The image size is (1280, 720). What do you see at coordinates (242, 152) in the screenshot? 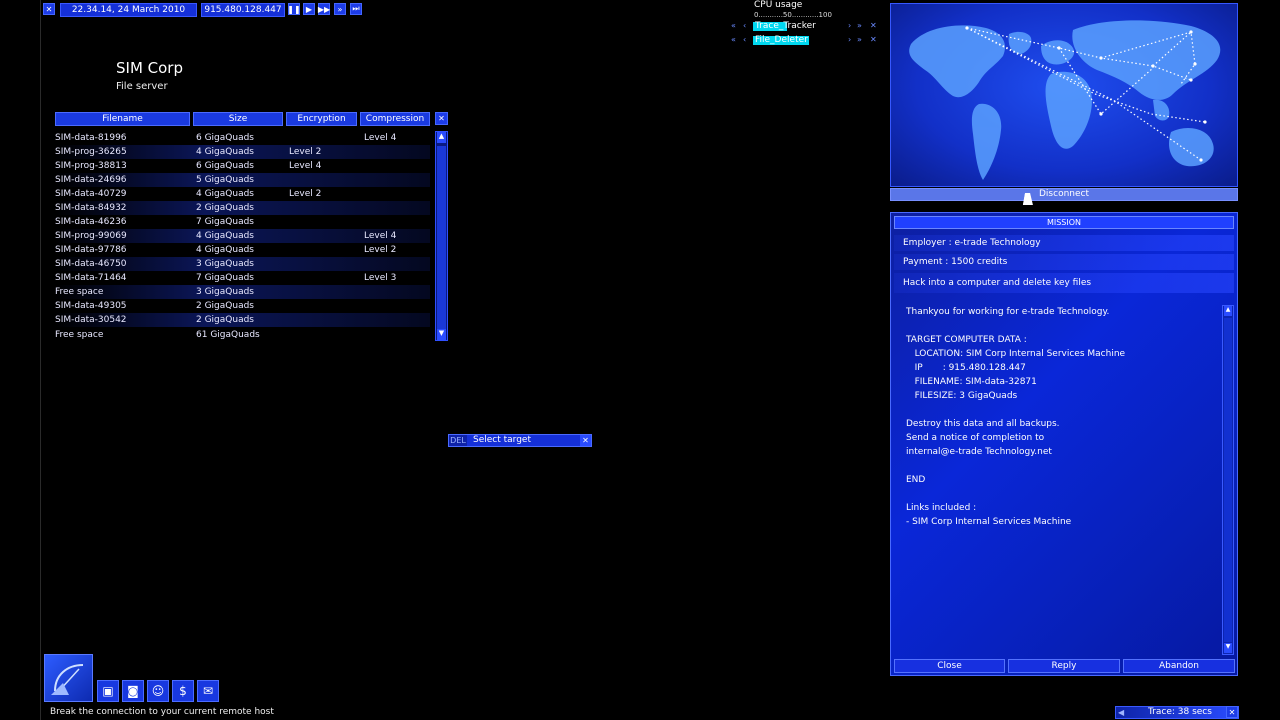
I see `table-row: SIM-prog-36265 4 GigaQuads Level 2` at bounding box center [242, 152].